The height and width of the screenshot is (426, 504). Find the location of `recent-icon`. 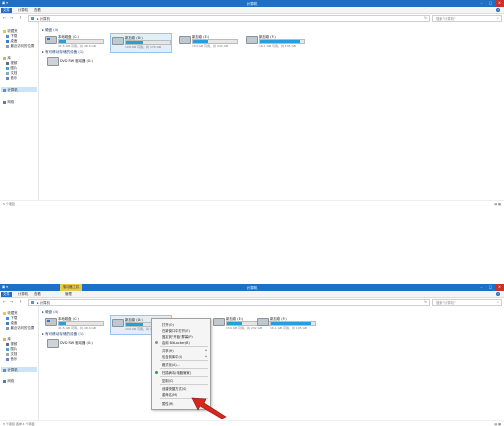

recent-icon is located at coordinates (7, 328).